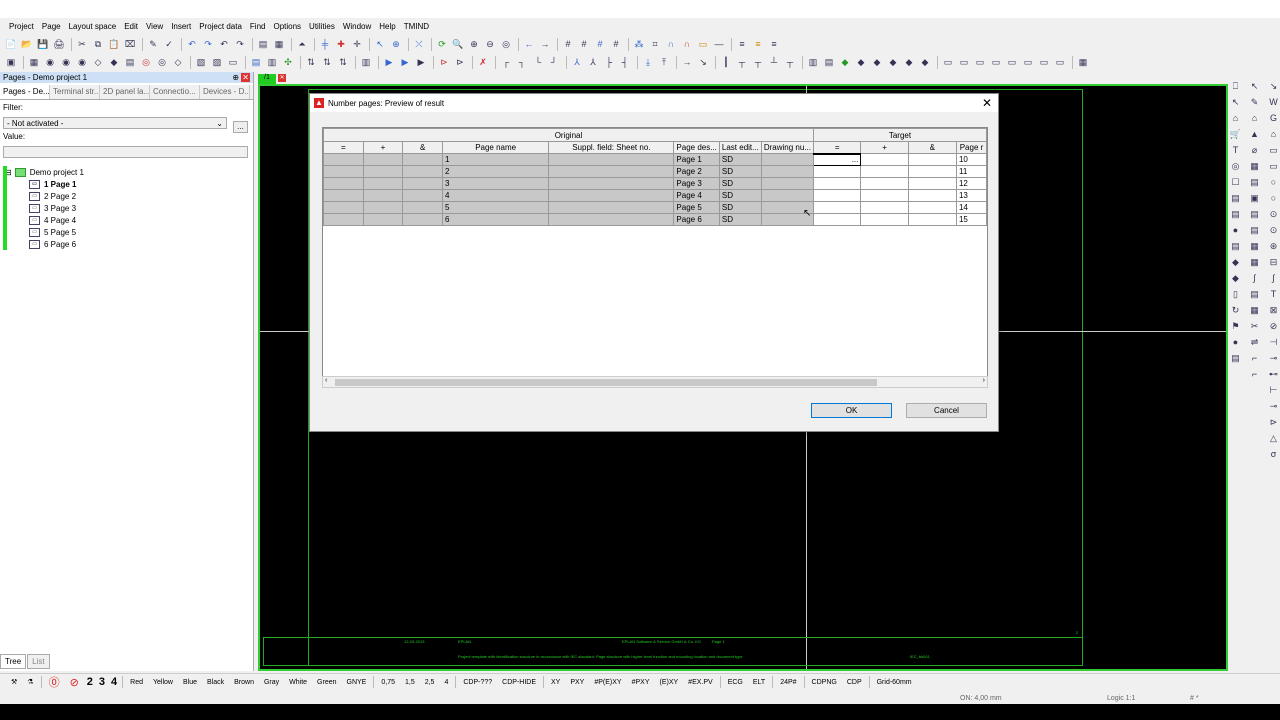  I want to click on toolbar-icon: ┴, so click(774, 62).